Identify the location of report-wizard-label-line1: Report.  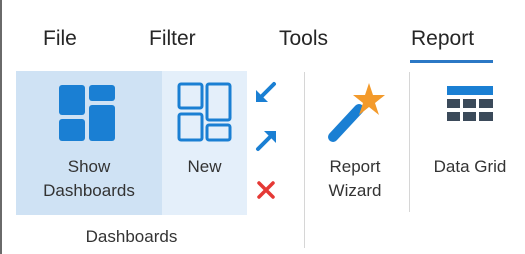
(355, 166).